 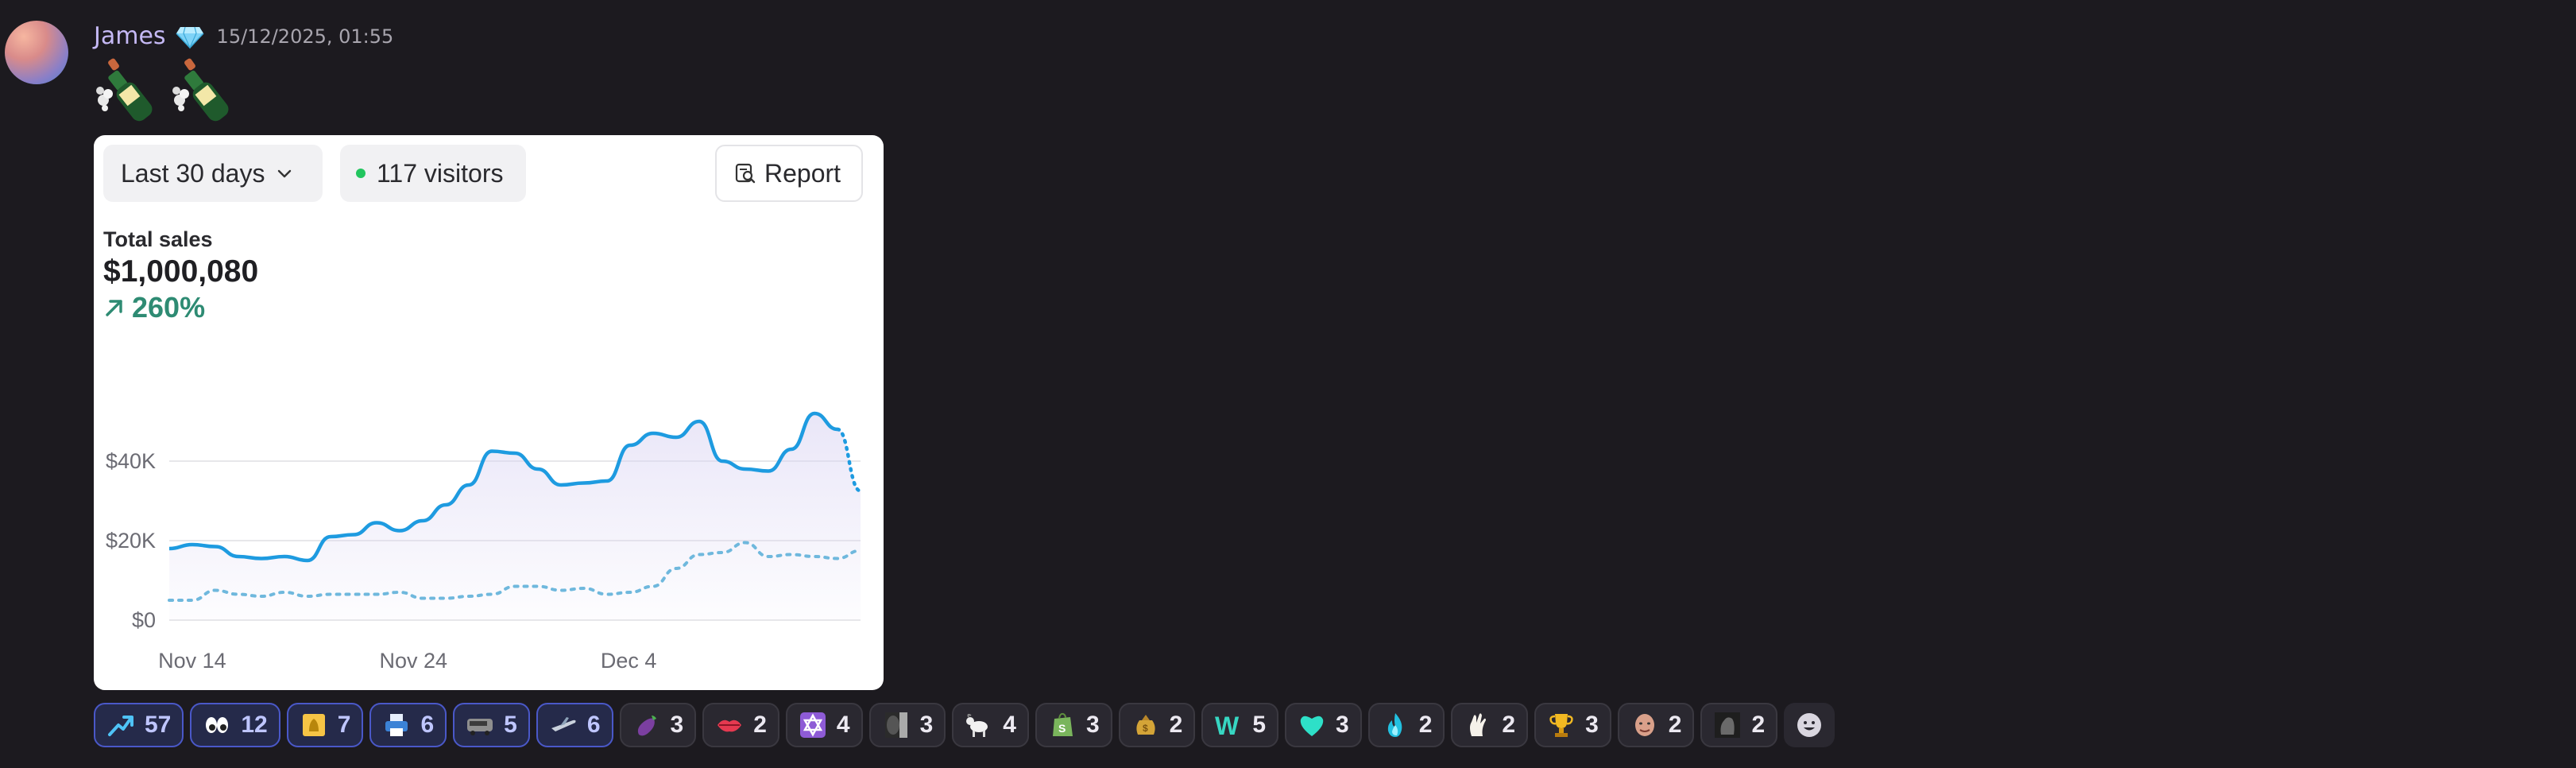 What do you see at coordinates (896, 725) in the screenshot?
I see `shadow-face-icon` at bounding box center [896, 725].